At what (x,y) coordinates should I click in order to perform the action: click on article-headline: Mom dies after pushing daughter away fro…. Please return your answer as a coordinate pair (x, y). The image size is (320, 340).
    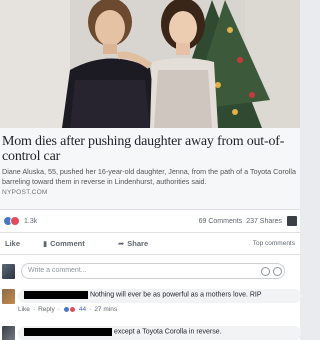
    Looking at the image, I should click on (149, 149).